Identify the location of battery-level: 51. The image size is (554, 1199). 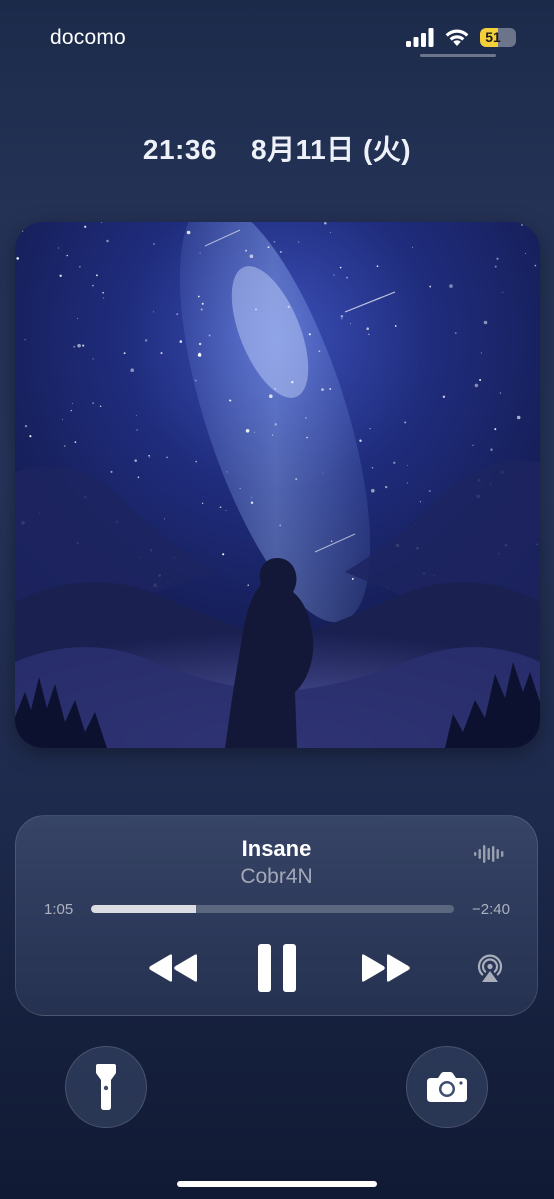
(493, 36).